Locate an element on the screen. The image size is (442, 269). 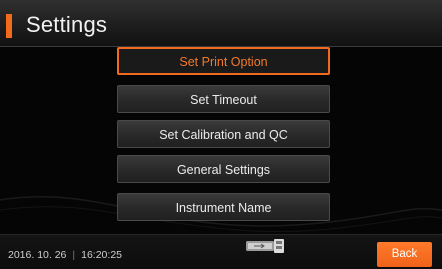
general-settings-button: General Settings is located at coordinates (223, 169).